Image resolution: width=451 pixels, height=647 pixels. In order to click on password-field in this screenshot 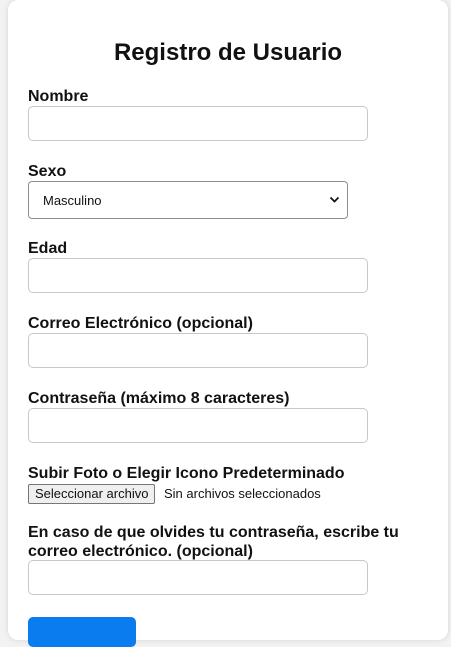, I will do `click(198, 425)`.